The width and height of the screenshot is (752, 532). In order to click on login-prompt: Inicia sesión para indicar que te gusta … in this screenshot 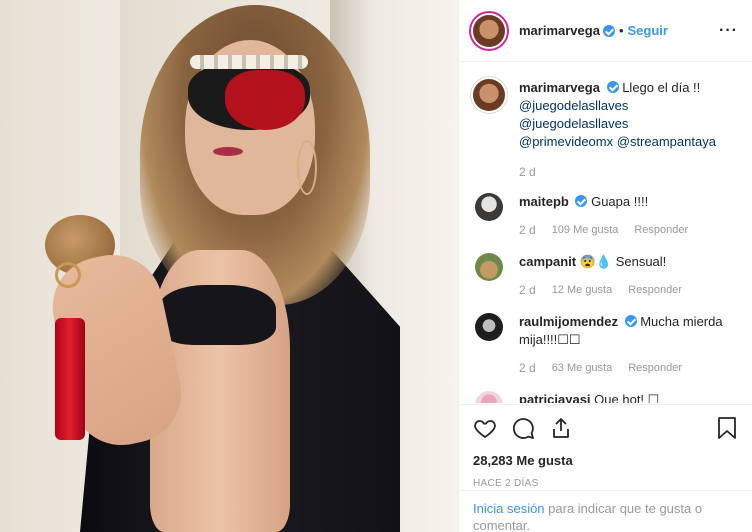, I will do `click(605, 511)`.